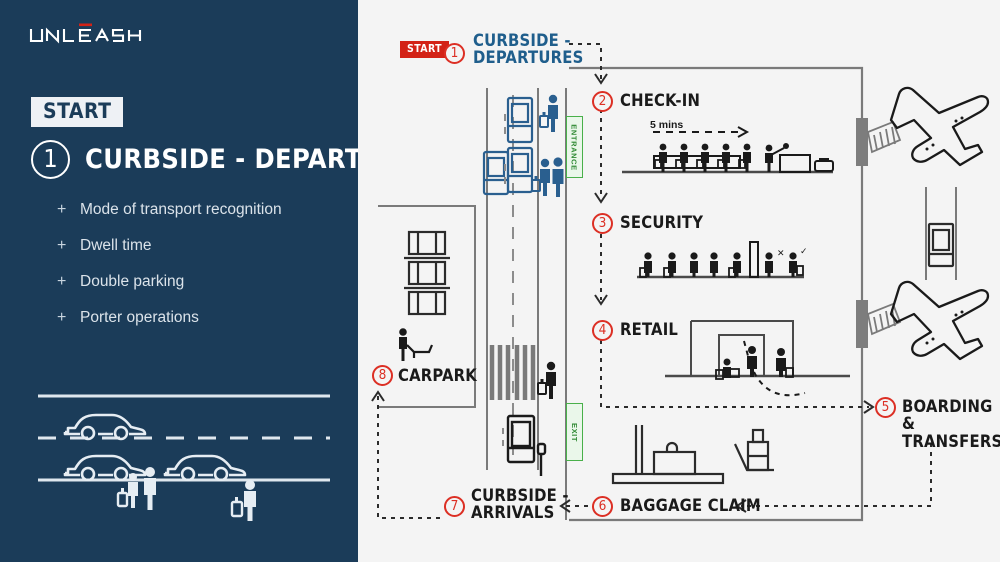 Image resolution: width=1000 pixels, height=562 pixels. I want to click on step-marker-4: 4, so click(602, 330).